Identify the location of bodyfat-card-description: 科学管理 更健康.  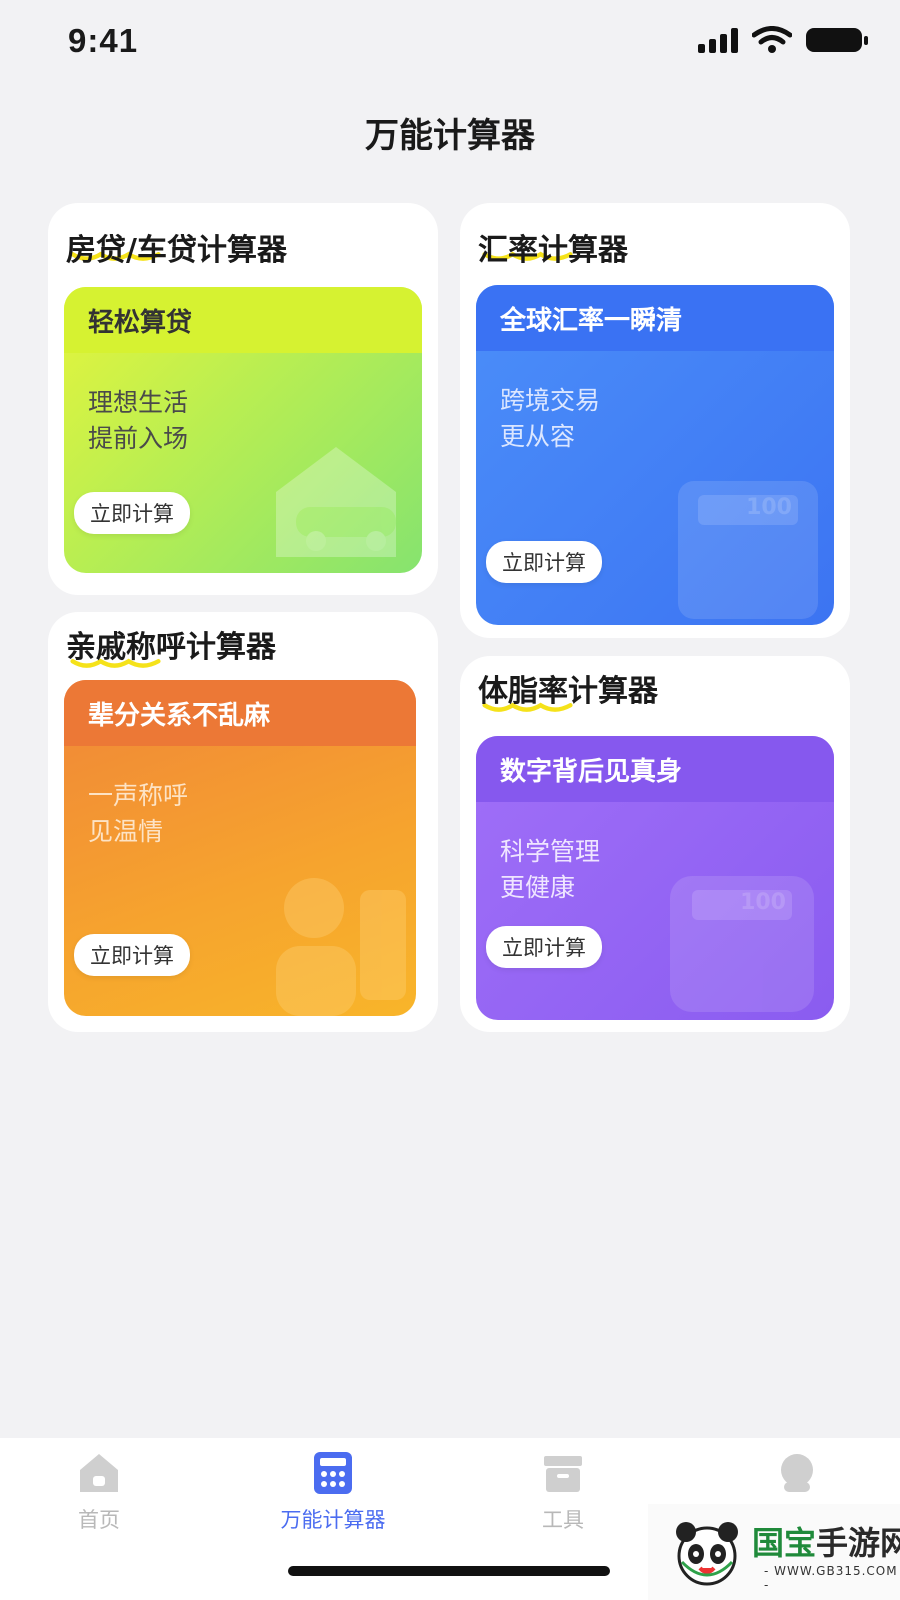
(550, 870).